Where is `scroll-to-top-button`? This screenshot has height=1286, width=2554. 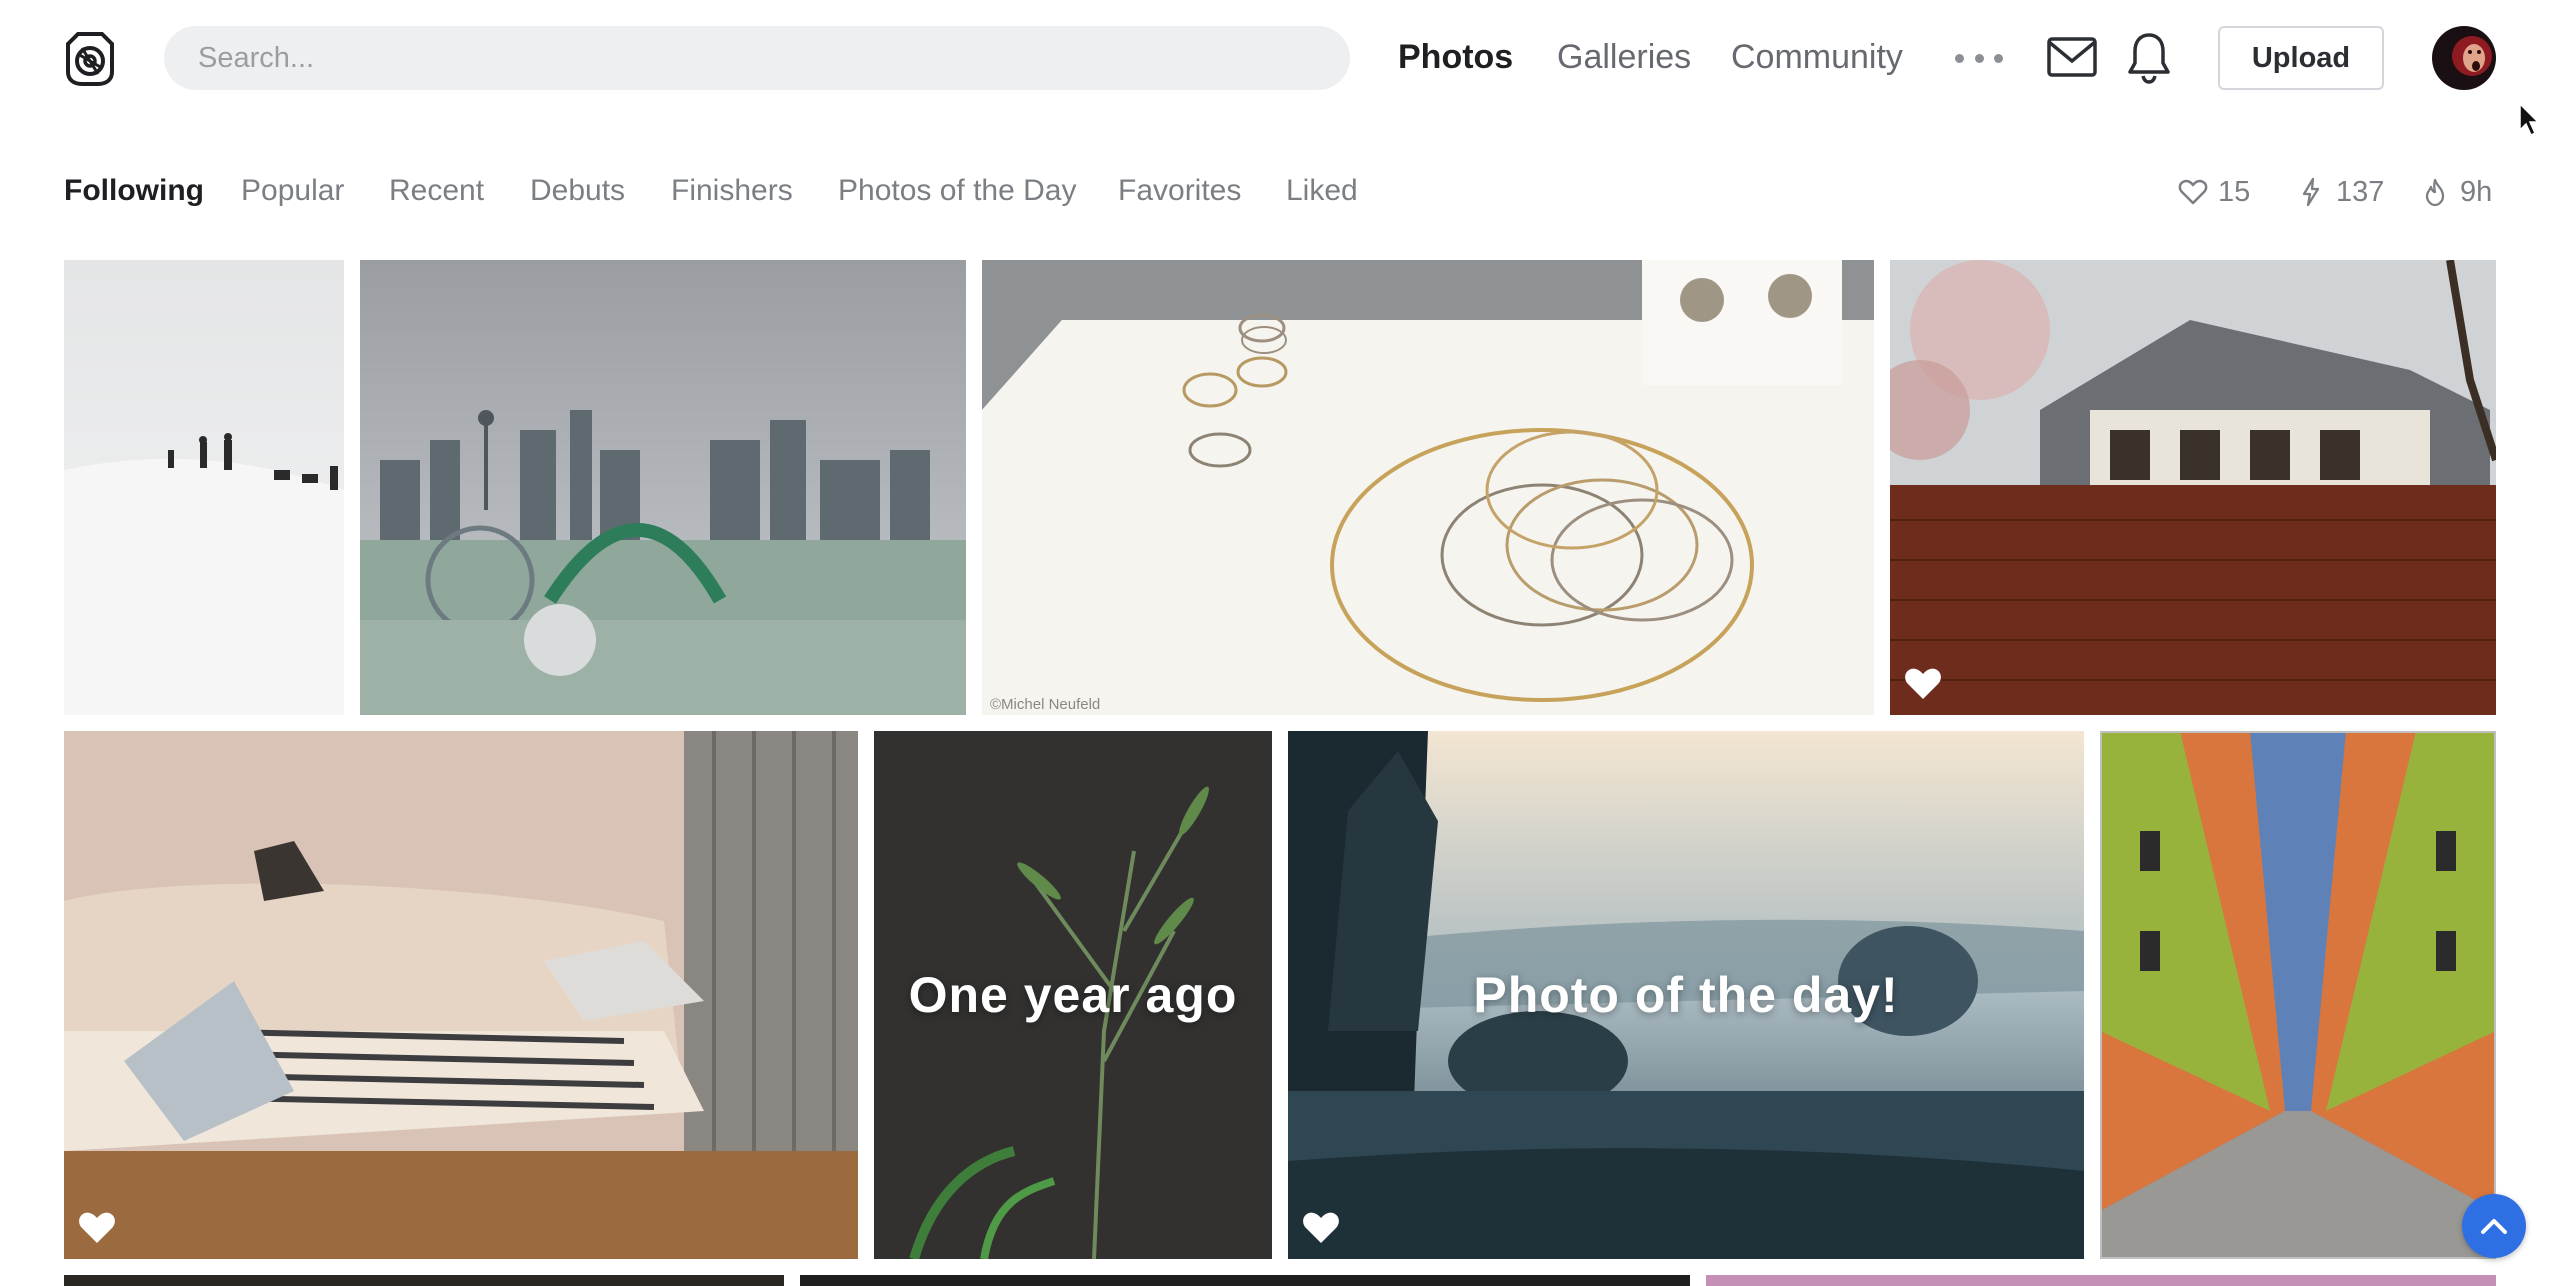 scroll-to-top-button is located at coordinates (2494, 1226).